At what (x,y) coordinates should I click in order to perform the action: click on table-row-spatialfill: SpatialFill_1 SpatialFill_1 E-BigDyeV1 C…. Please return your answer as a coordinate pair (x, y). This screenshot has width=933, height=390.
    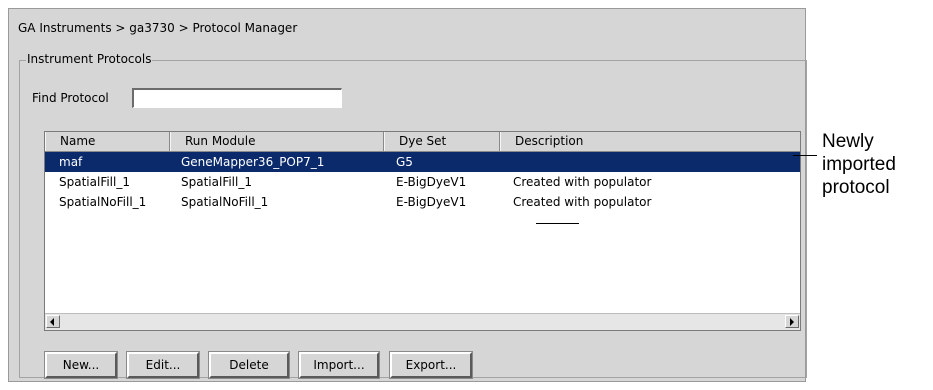
    Looking at the image, I should click on (422, 182).